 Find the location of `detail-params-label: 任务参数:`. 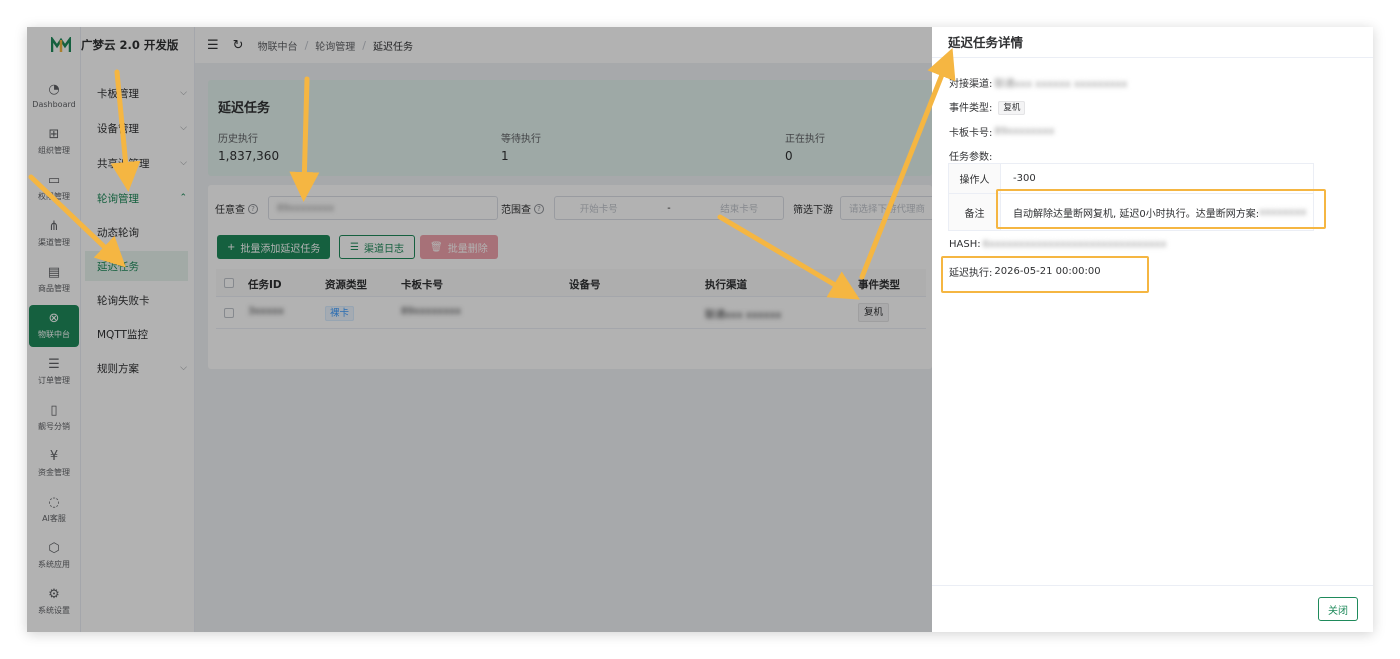

detail-params-label: 任务参数: is located at coordinates (971, 157).